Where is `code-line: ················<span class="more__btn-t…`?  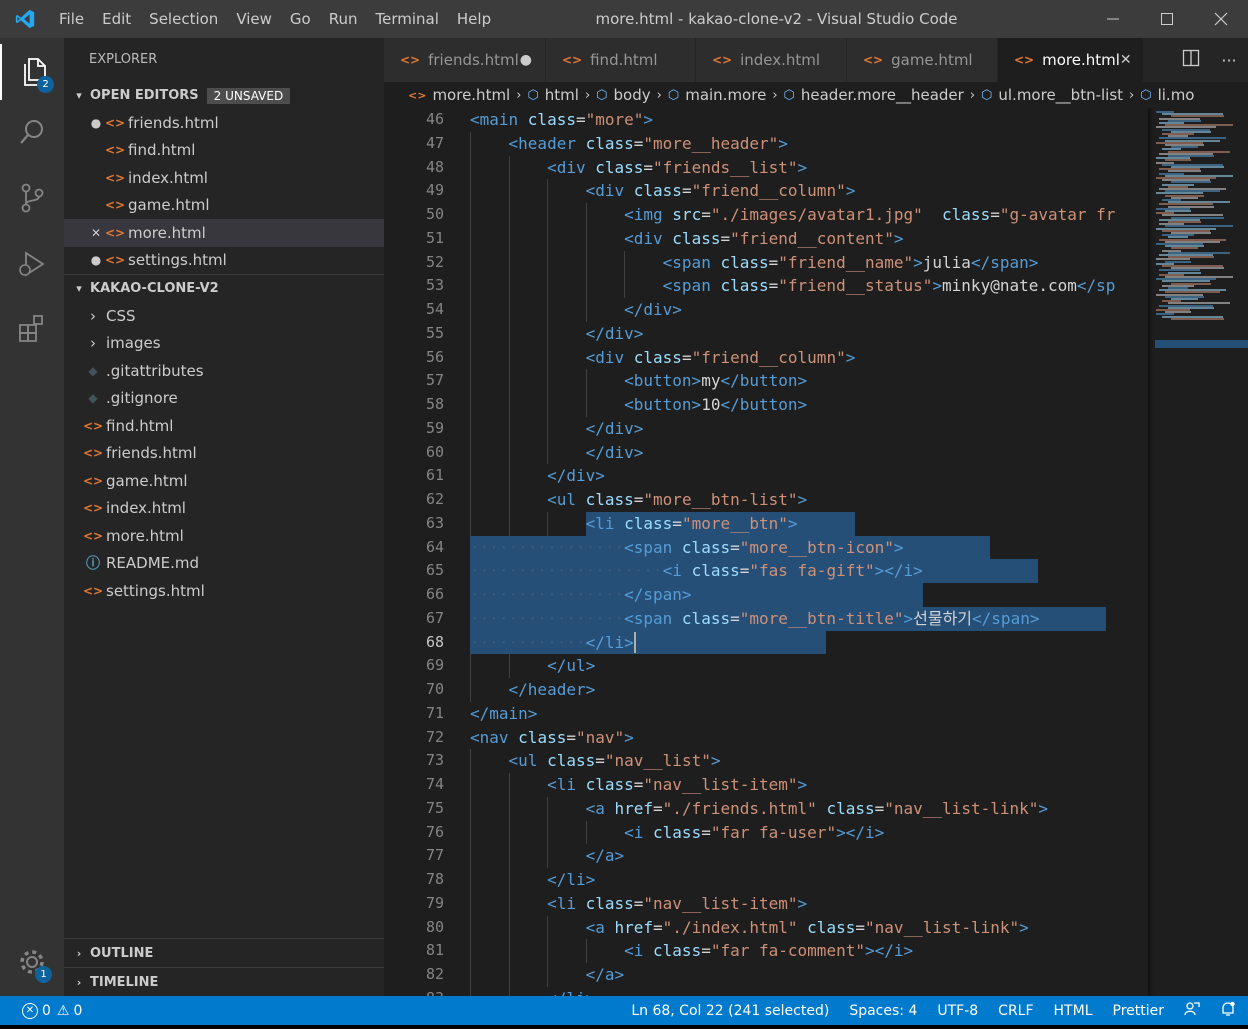 code-line: ················<span class="more__btn-t… is located at coordinates (809, 618).